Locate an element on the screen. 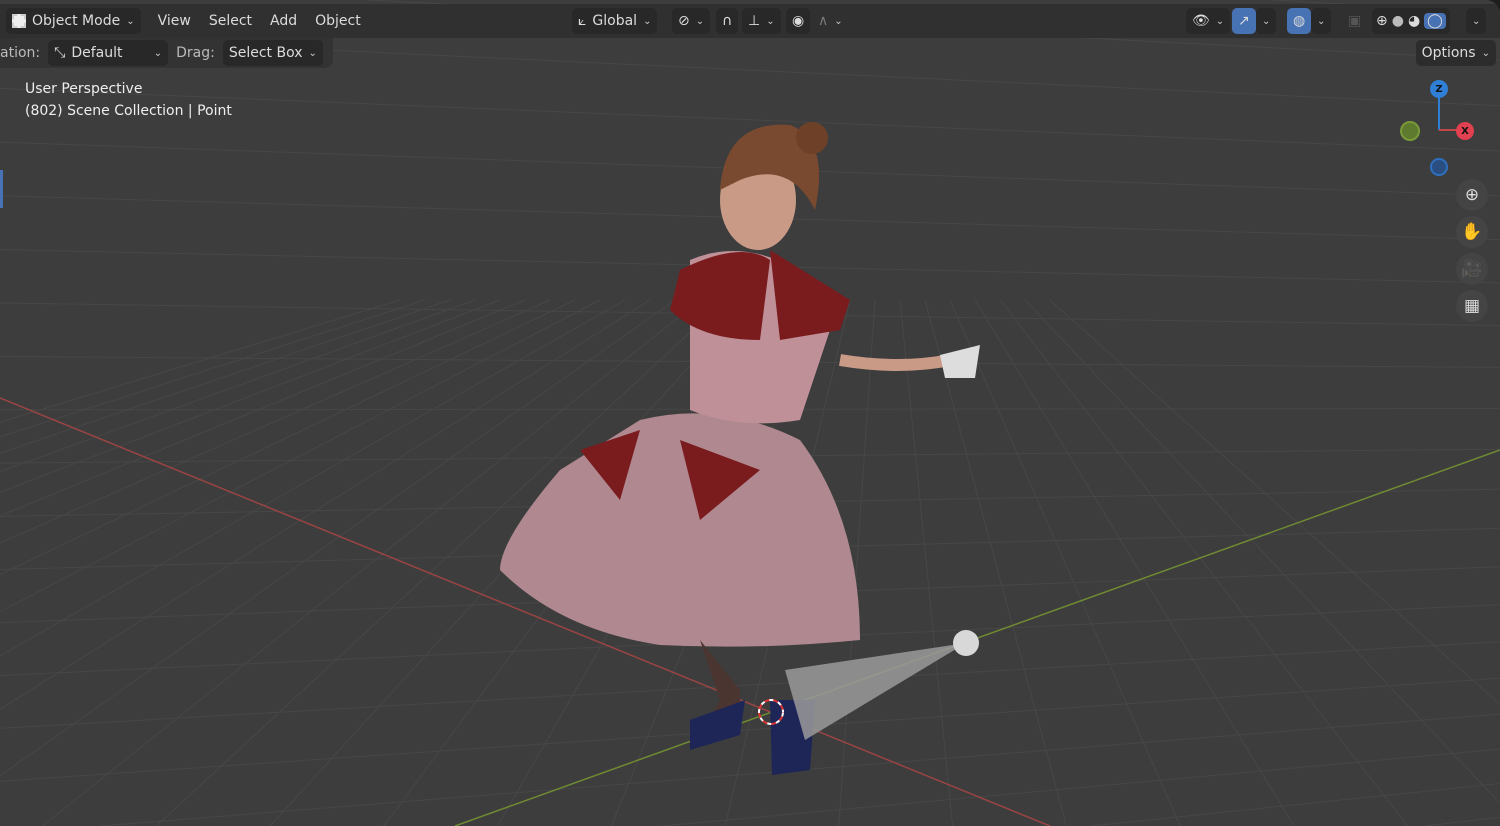 The height and width of the screenshot is (826, 1500). hand-icon: ✋ is located at coordinates (1472, 232).